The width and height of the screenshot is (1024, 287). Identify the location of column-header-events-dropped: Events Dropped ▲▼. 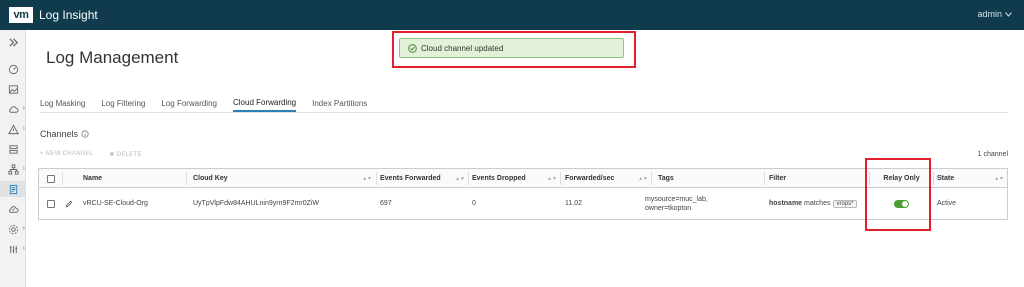
(516, 178).